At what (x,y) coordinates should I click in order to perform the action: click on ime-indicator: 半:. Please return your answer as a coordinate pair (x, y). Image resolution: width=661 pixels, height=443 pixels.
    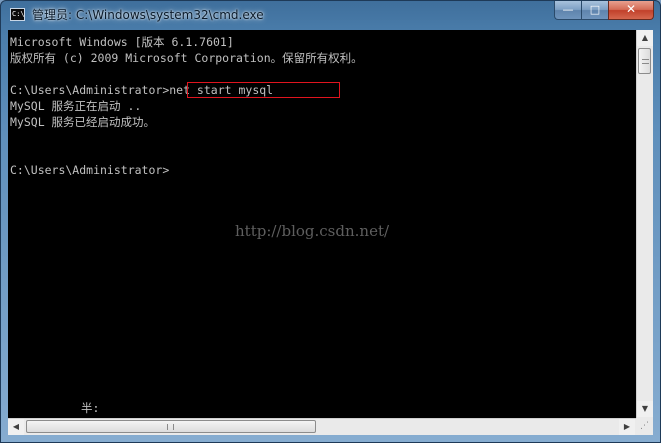
    Looking at the image, I should click on (90, 408).